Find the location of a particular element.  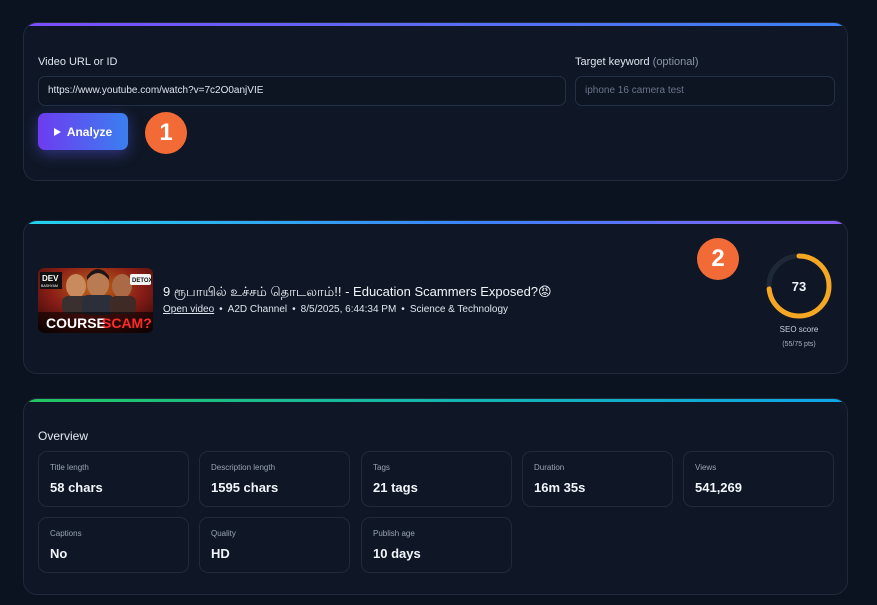

open-video-link: Open video is located at coordinates (188, 309).